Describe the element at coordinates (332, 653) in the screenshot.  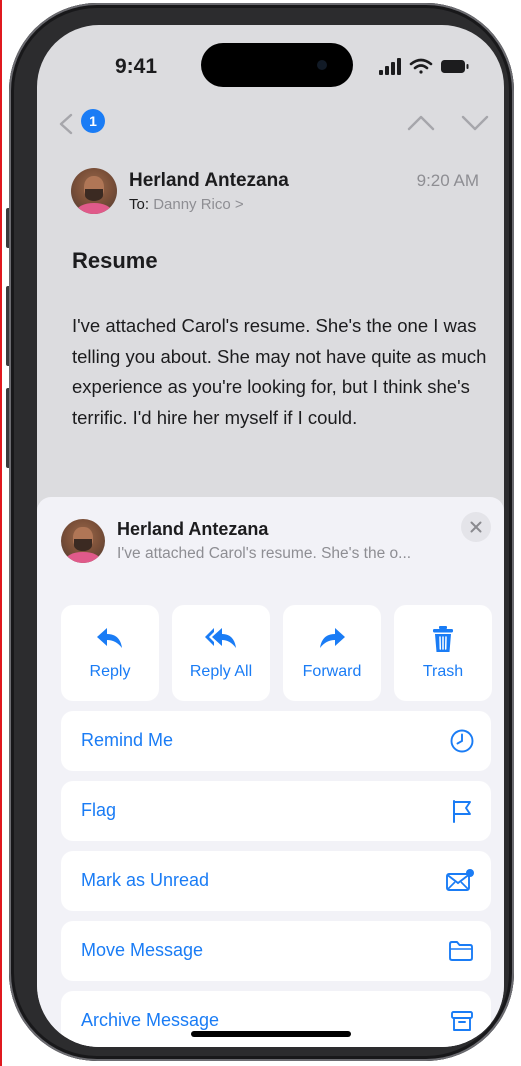
I see `forward-button: Forward` at that location.